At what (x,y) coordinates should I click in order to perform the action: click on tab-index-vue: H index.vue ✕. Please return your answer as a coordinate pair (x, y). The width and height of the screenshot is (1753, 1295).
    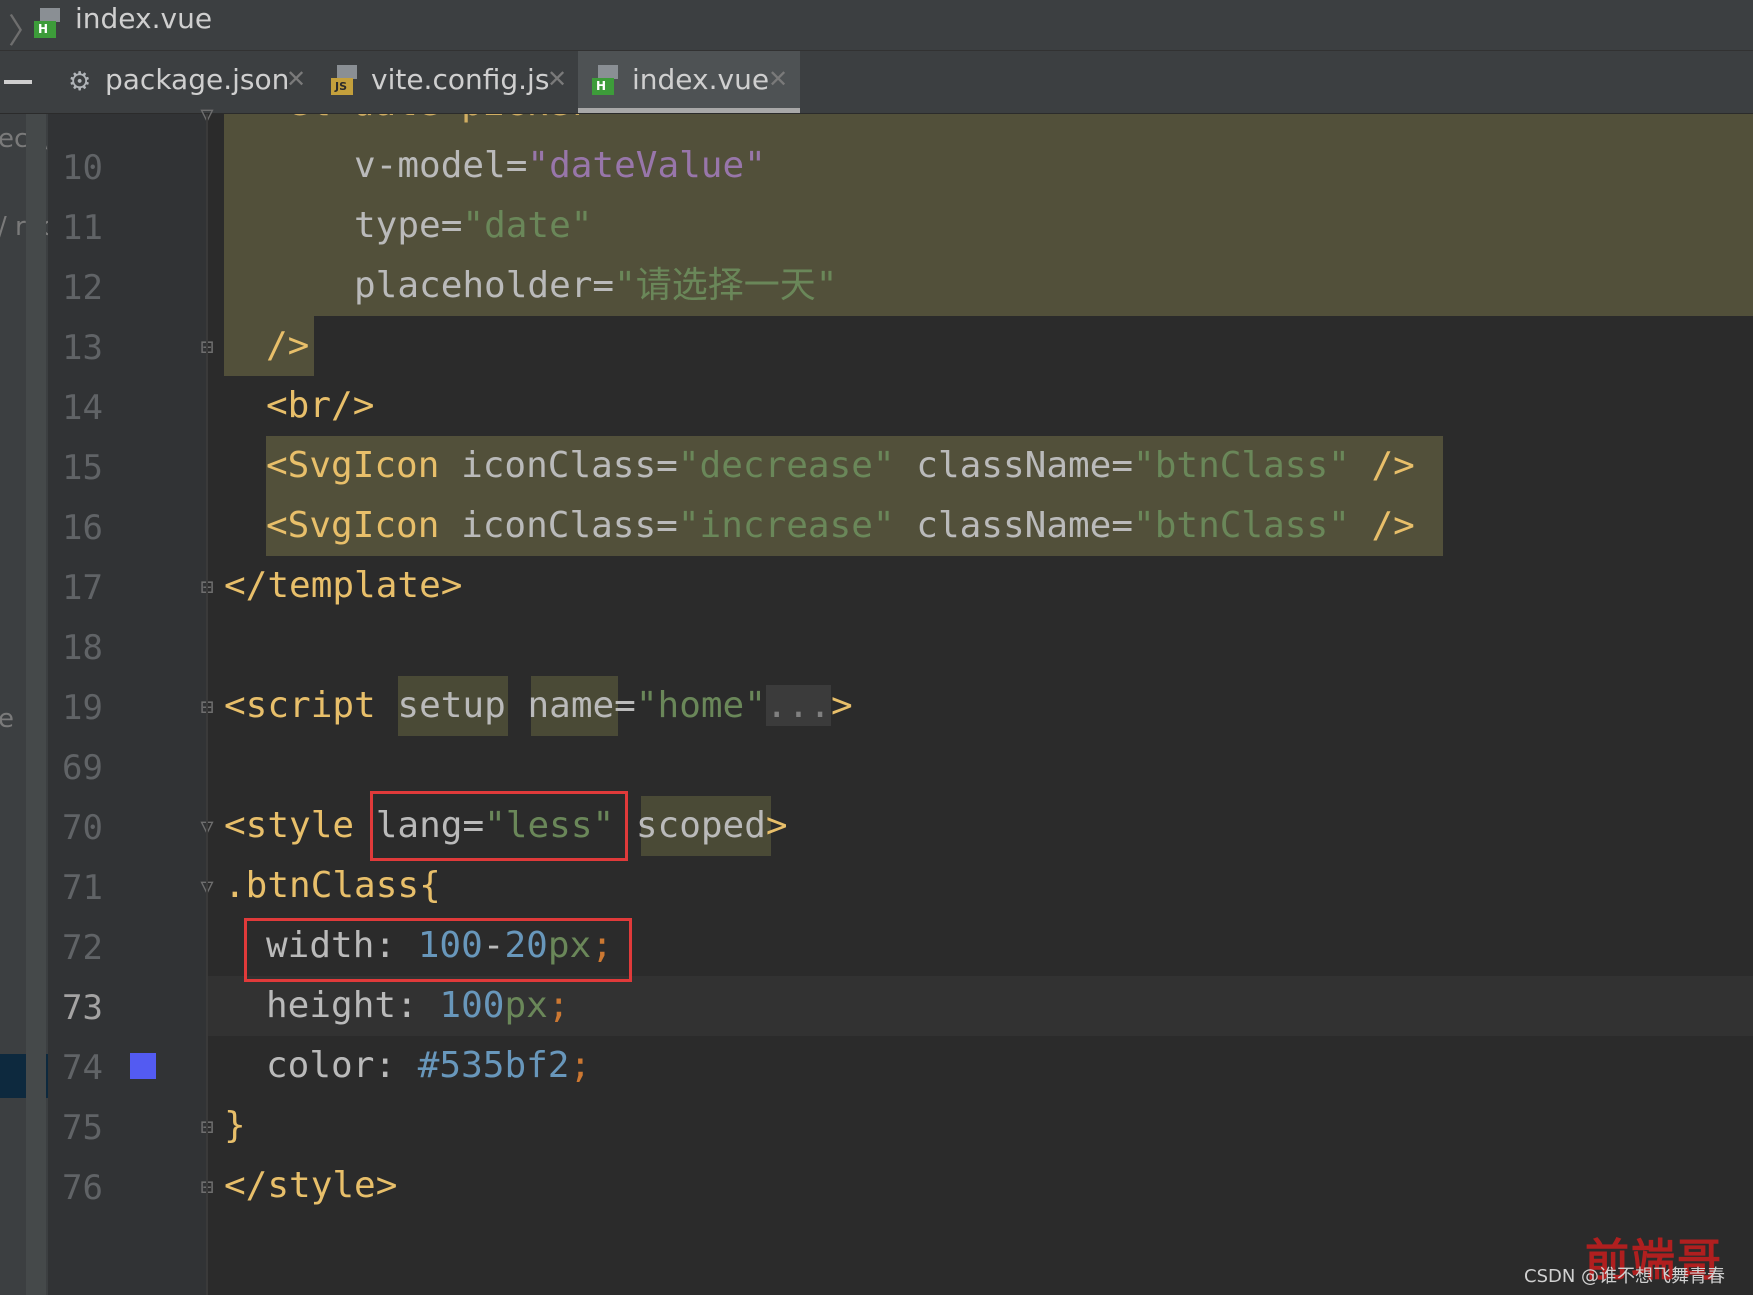
    Looking at the image, I should click on (689, 82).